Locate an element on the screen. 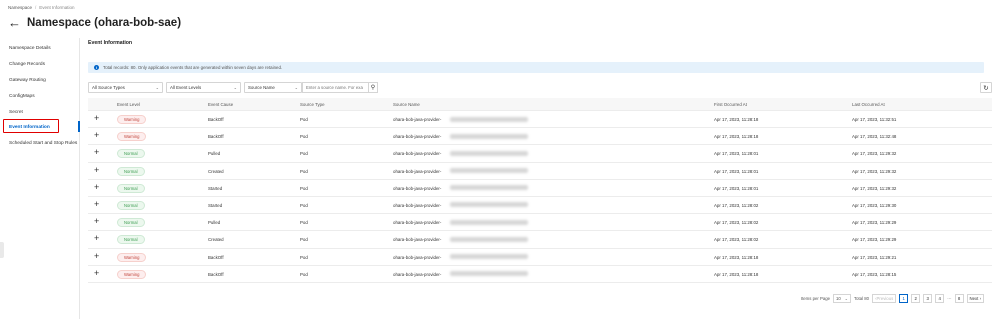  source-type-select: All Source Types ⌄ is located at coordinates (125, 87).